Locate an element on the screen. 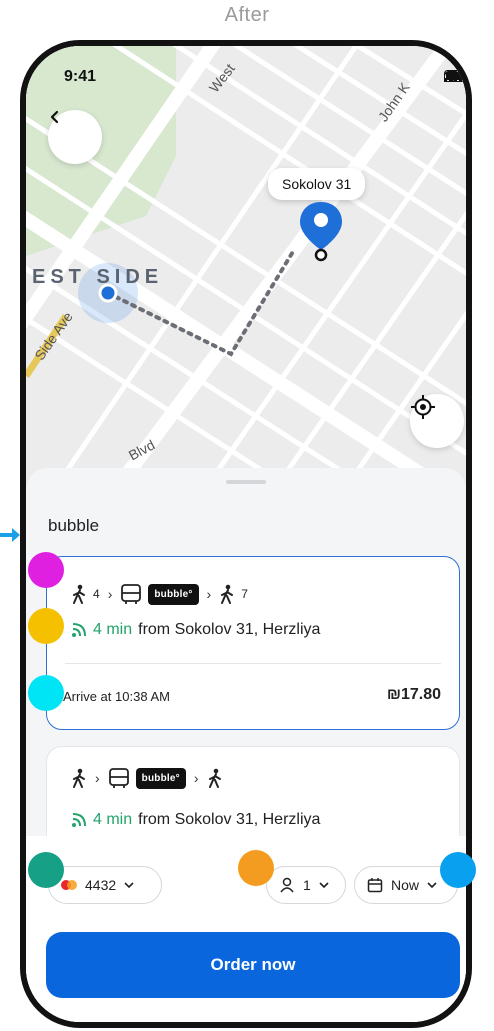 The image size is (494, 1031). pointer-arrow-icon is located at coordinates (10, 535).